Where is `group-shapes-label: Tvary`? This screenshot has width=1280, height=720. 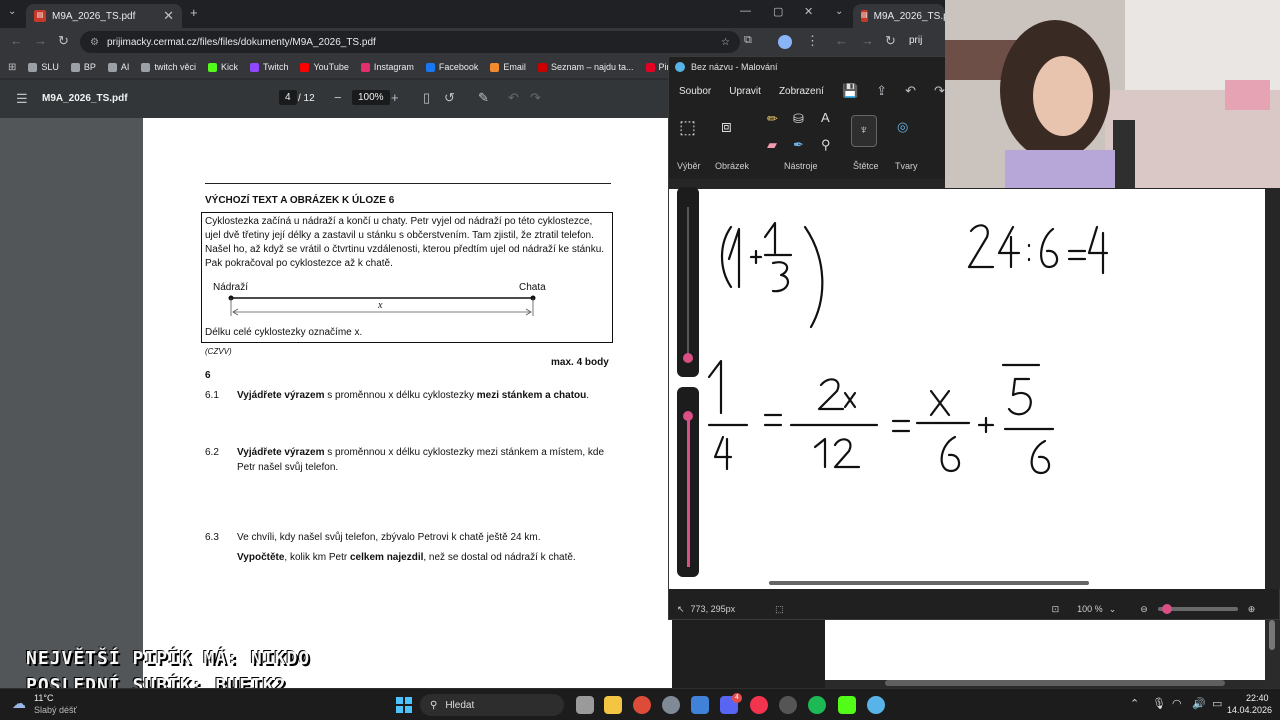
group-shapes-label: Tvary is located at coordinates (906, 166).